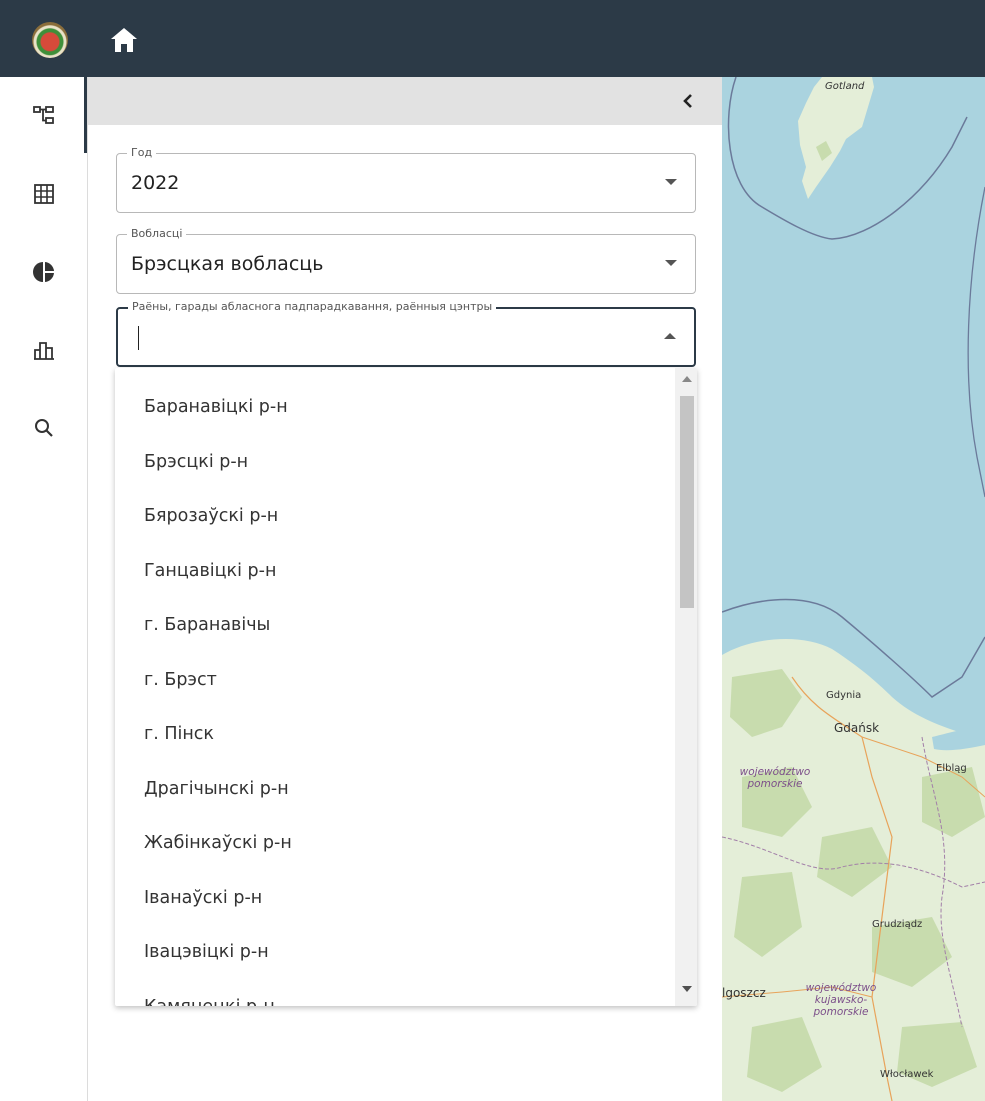 The width and height of the screenshot is (985, 1101). Describe the element at coordinates (395, 462) in the screenshot. I see `list-item: Брэсцкі р-н` at that location.